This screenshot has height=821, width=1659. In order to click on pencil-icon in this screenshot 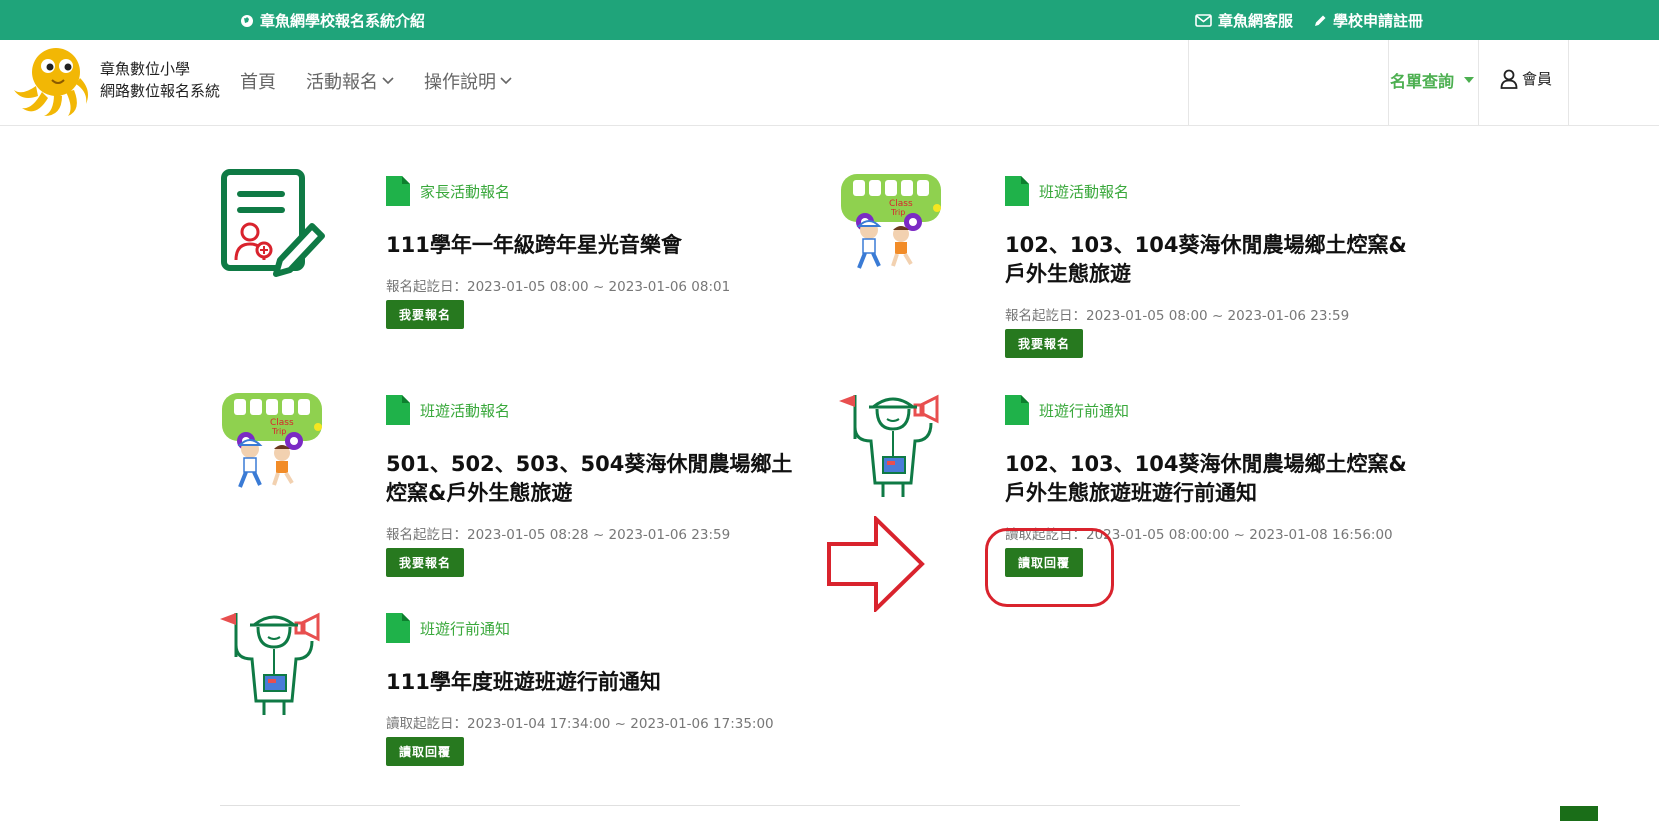, I will do `click(1320, 20)`.